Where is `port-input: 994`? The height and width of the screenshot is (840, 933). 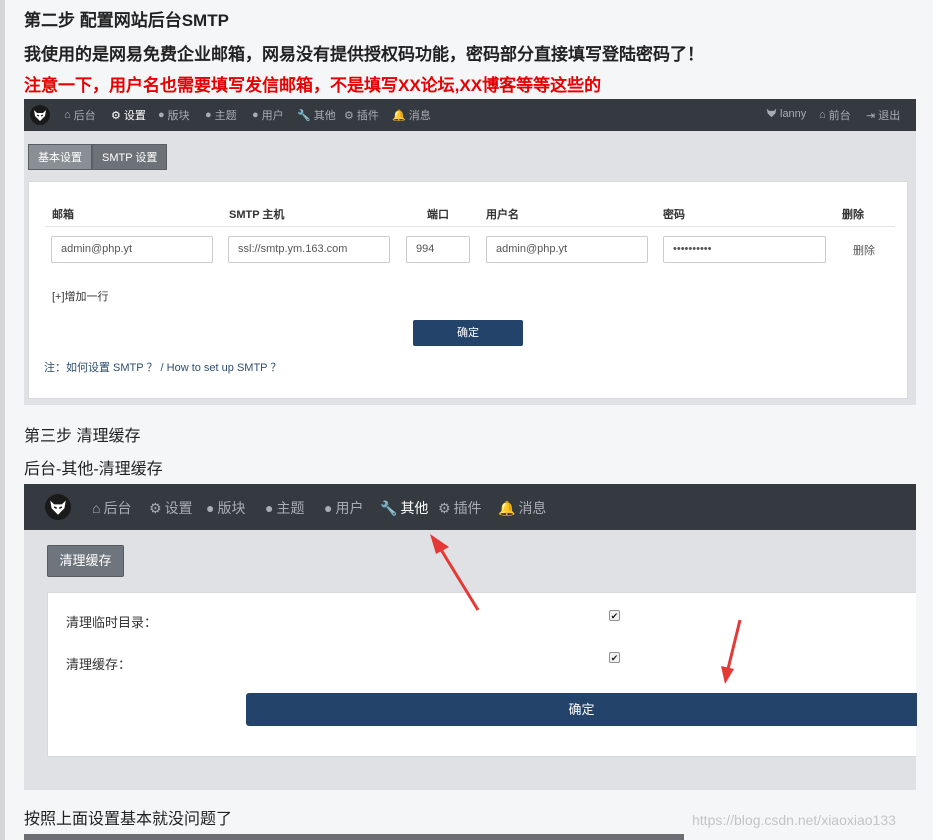
port-input: 994 is located at coordinates (438, 249).